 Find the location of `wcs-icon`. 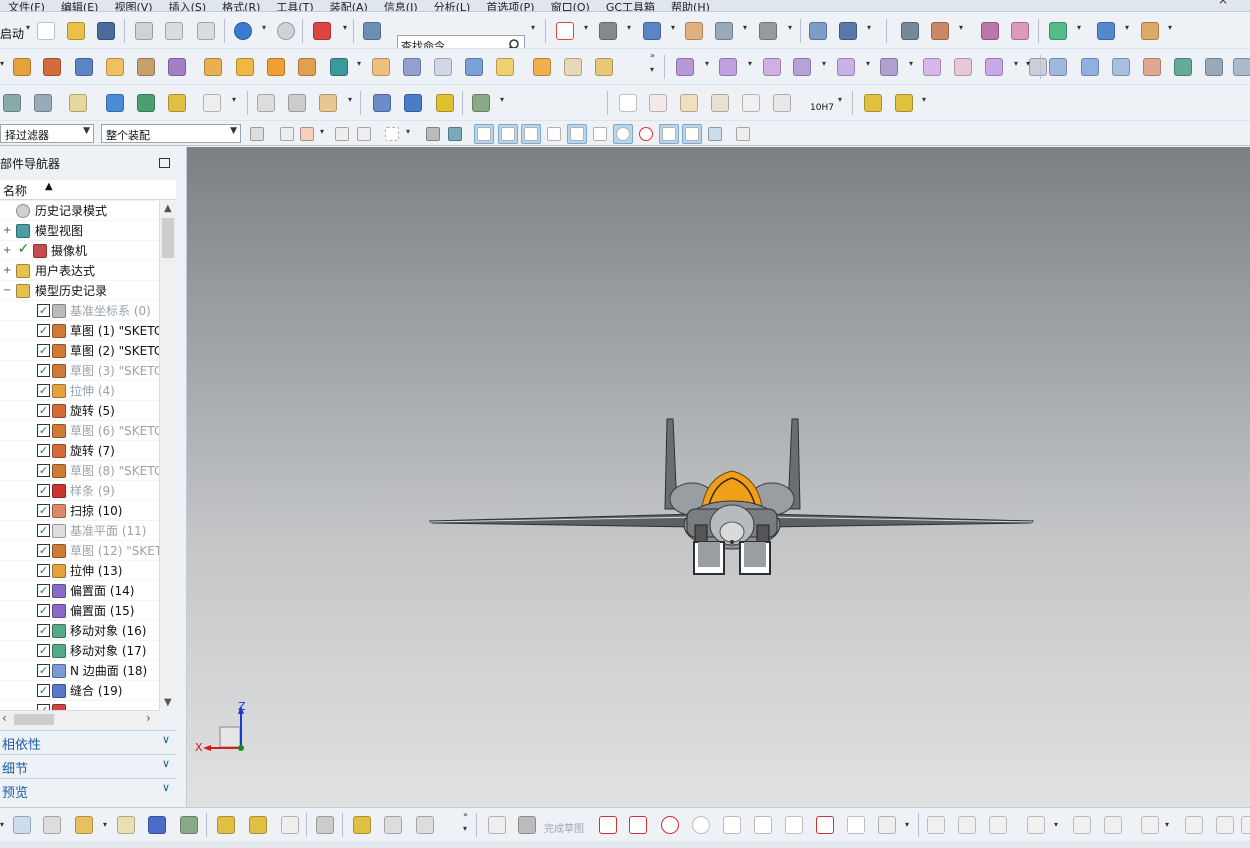

wcs-icon is located at coordinates (322, 31).